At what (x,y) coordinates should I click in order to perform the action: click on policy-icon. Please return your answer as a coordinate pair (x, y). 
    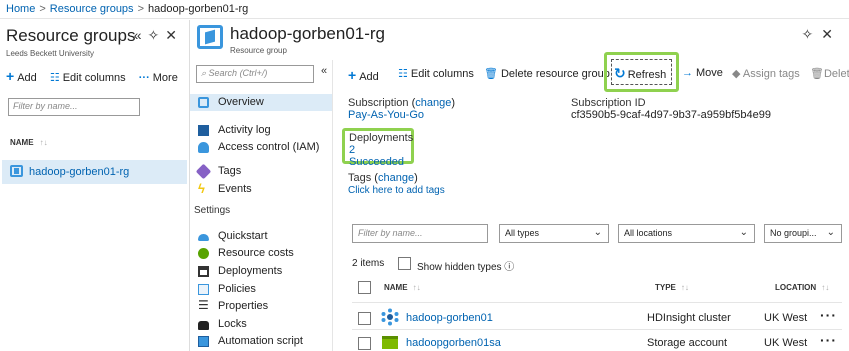
    Looking at the image, I should click on (203, 289).